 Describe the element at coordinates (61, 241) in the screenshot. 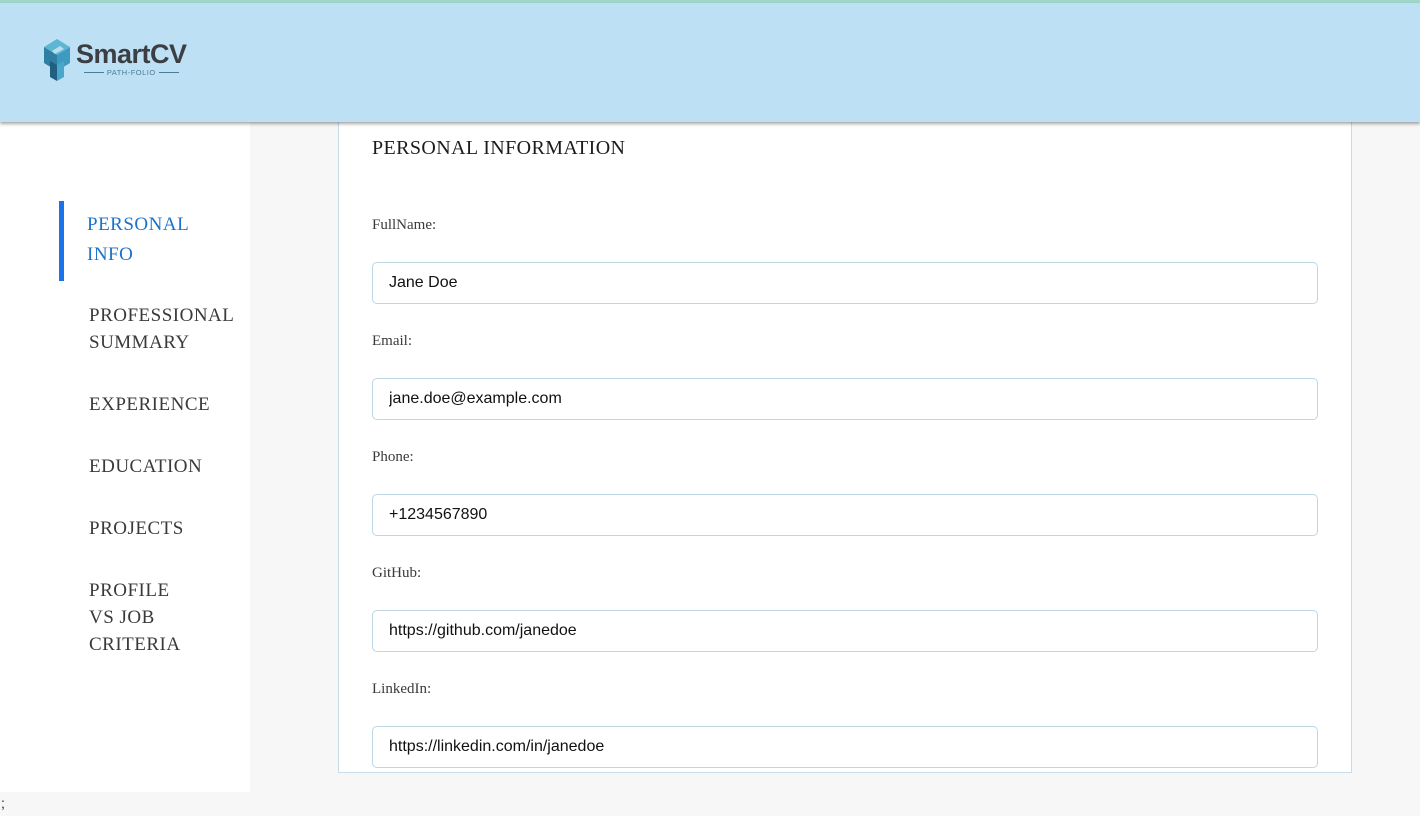

I see `active-indicator` at that location.